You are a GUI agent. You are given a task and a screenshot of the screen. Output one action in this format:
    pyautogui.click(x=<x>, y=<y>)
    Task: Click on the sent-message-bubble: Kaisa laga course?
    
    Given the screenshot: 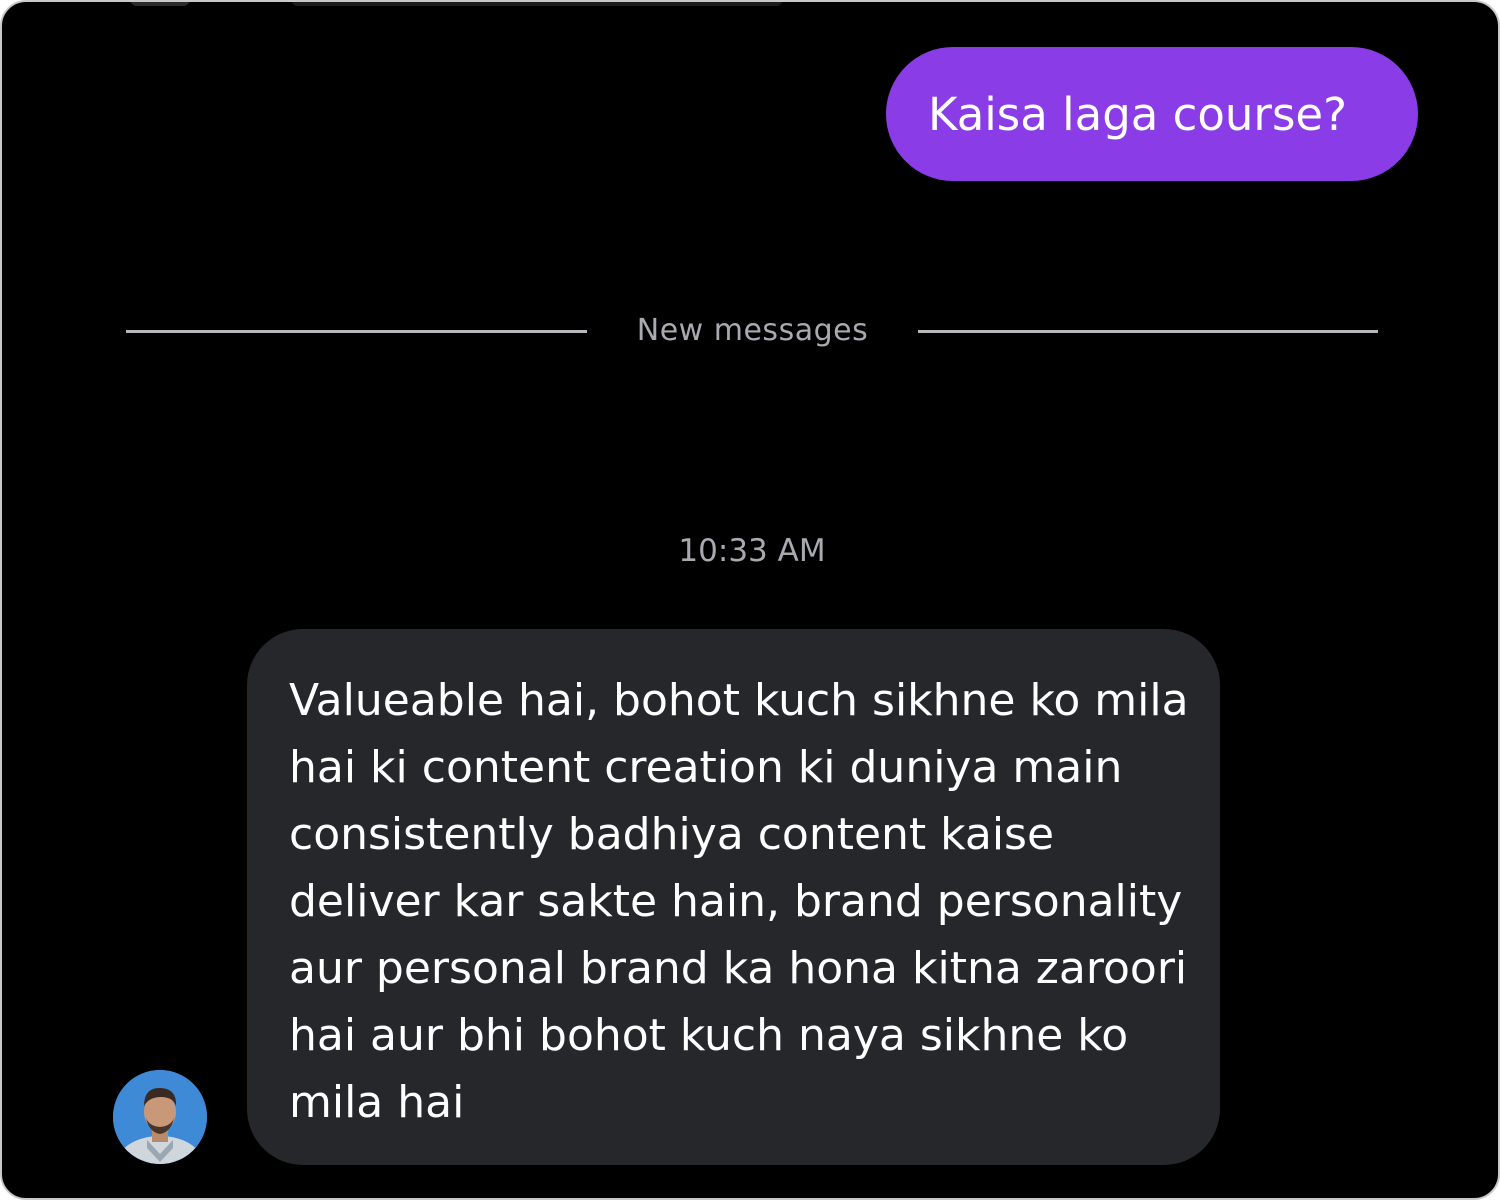 What is the action you would take?
    pyautogui.click(x=1152, y=114)
    